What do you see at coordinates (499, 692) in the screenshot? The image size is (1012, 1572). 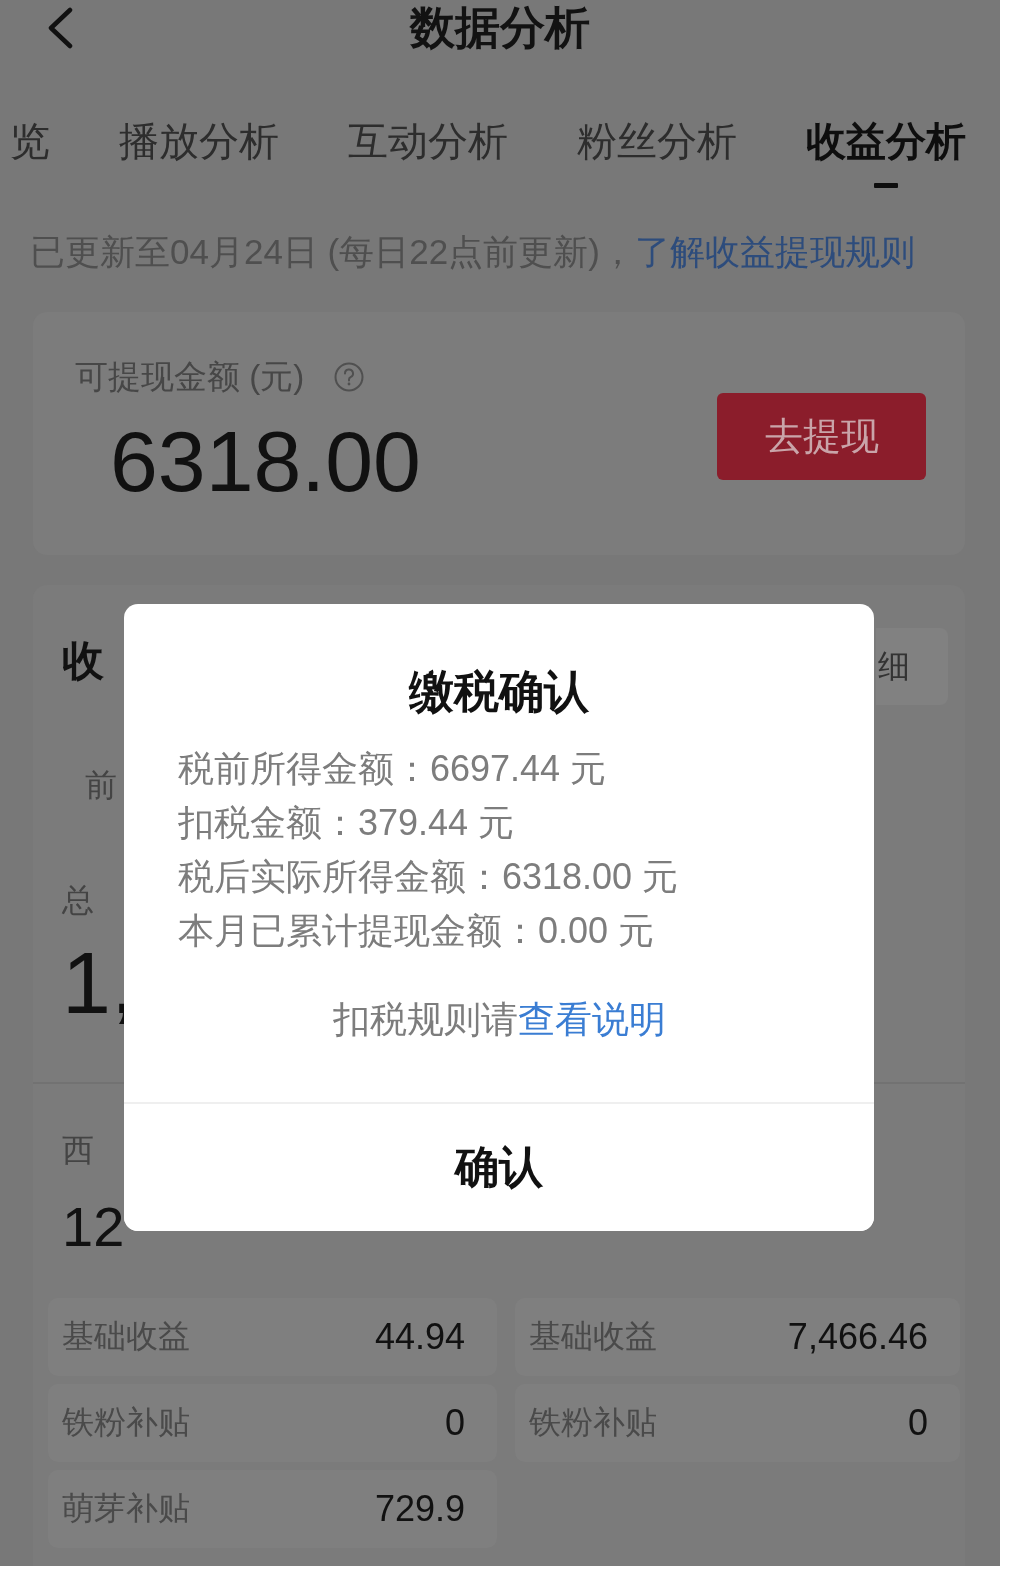 I see `dialog-title: 缴税确认` at bounding box center [499, 692].